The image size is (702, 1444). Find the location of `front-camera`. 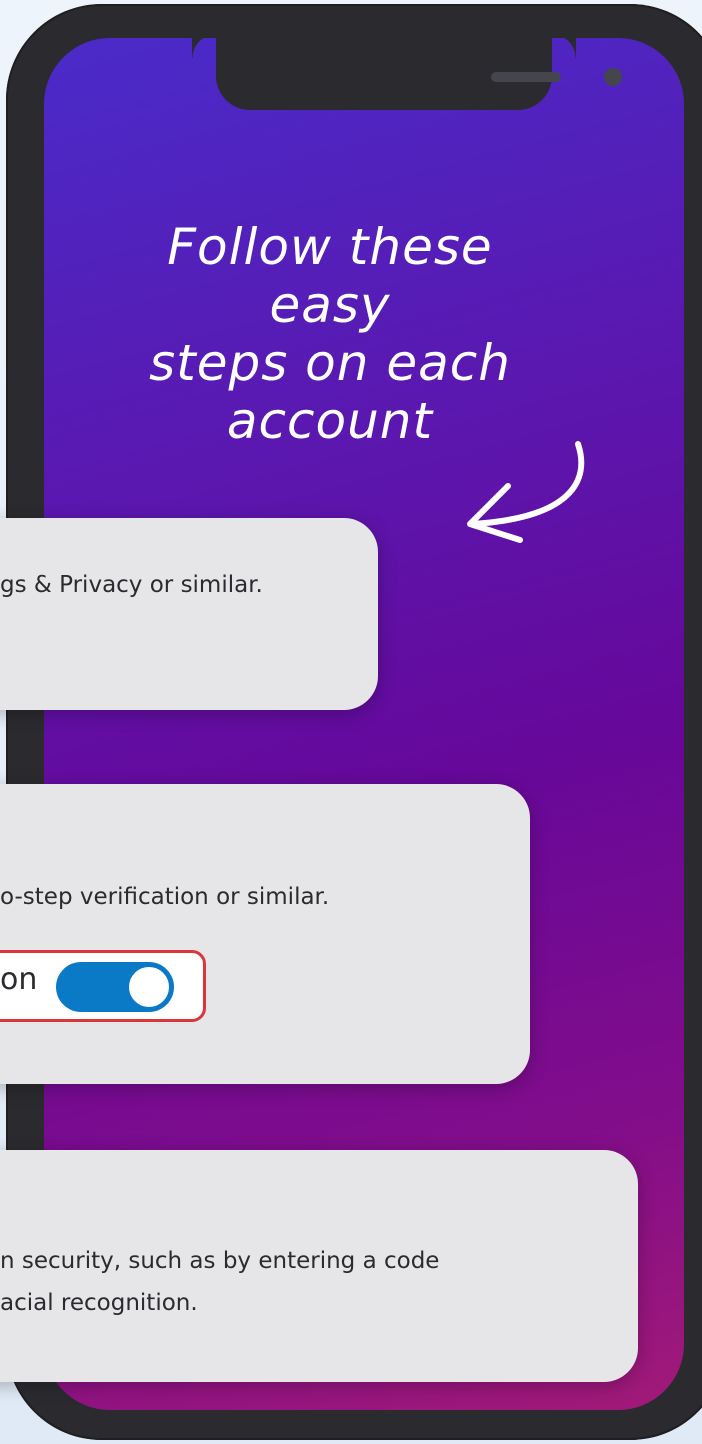

front-camera is located at coordinates (613, 77).